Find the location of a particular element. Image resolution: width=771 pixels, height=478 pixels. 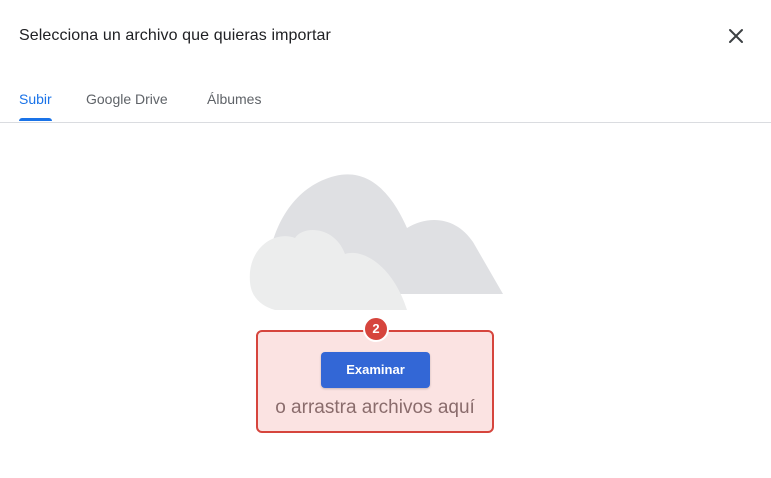

tab-subir: Subir is located at coordinates (35, 99).